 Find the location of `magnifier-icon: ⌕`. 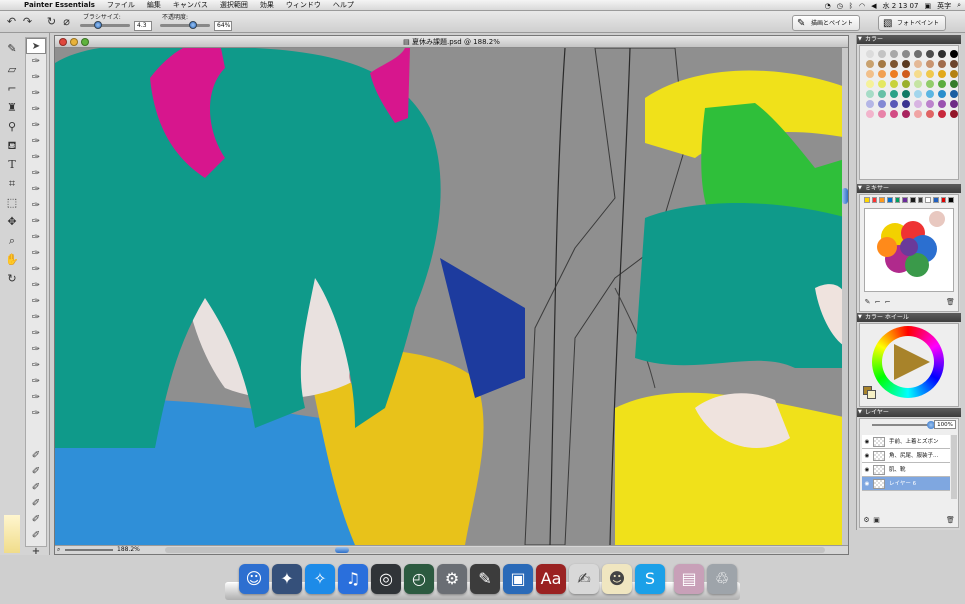

magnifier-icon: ⌕ is located at coordinates (58, 550).